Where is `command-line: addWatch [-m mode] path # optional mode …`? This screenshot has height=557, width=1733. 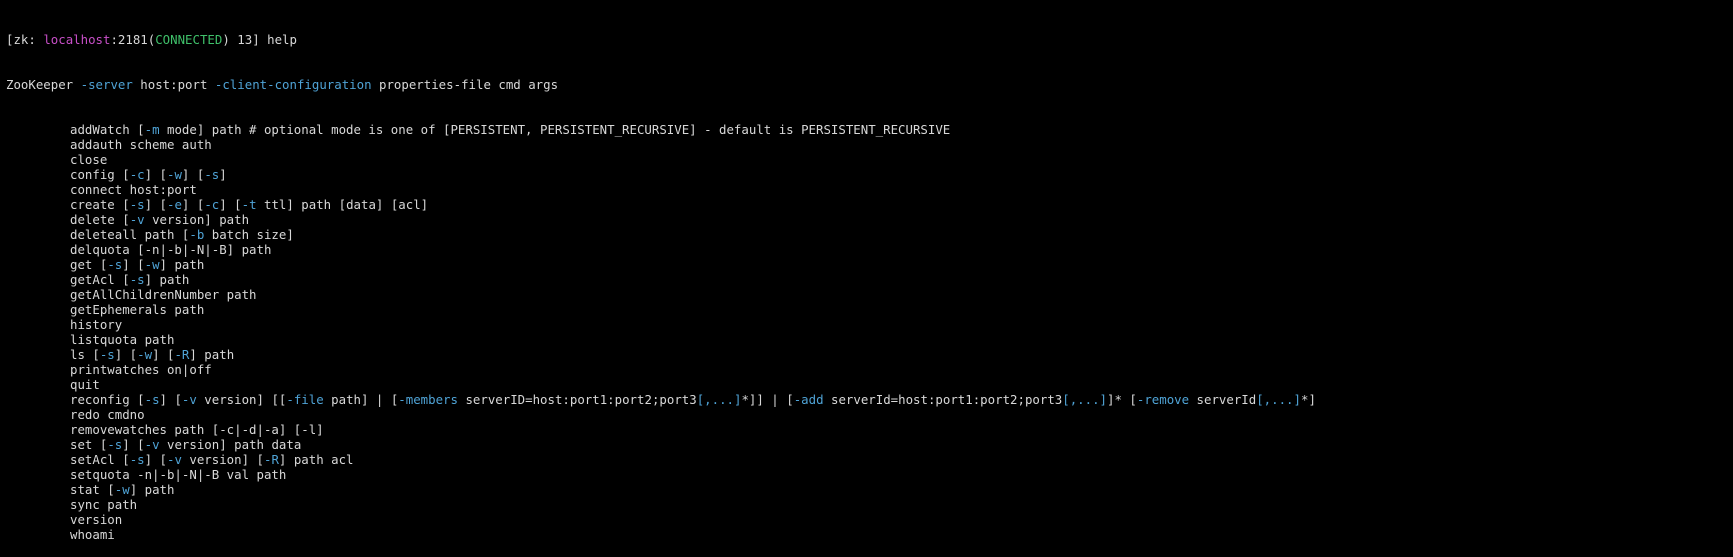 command-line: addWatch [-m mode] path # optional mode … is located at coordinates (869, 129).